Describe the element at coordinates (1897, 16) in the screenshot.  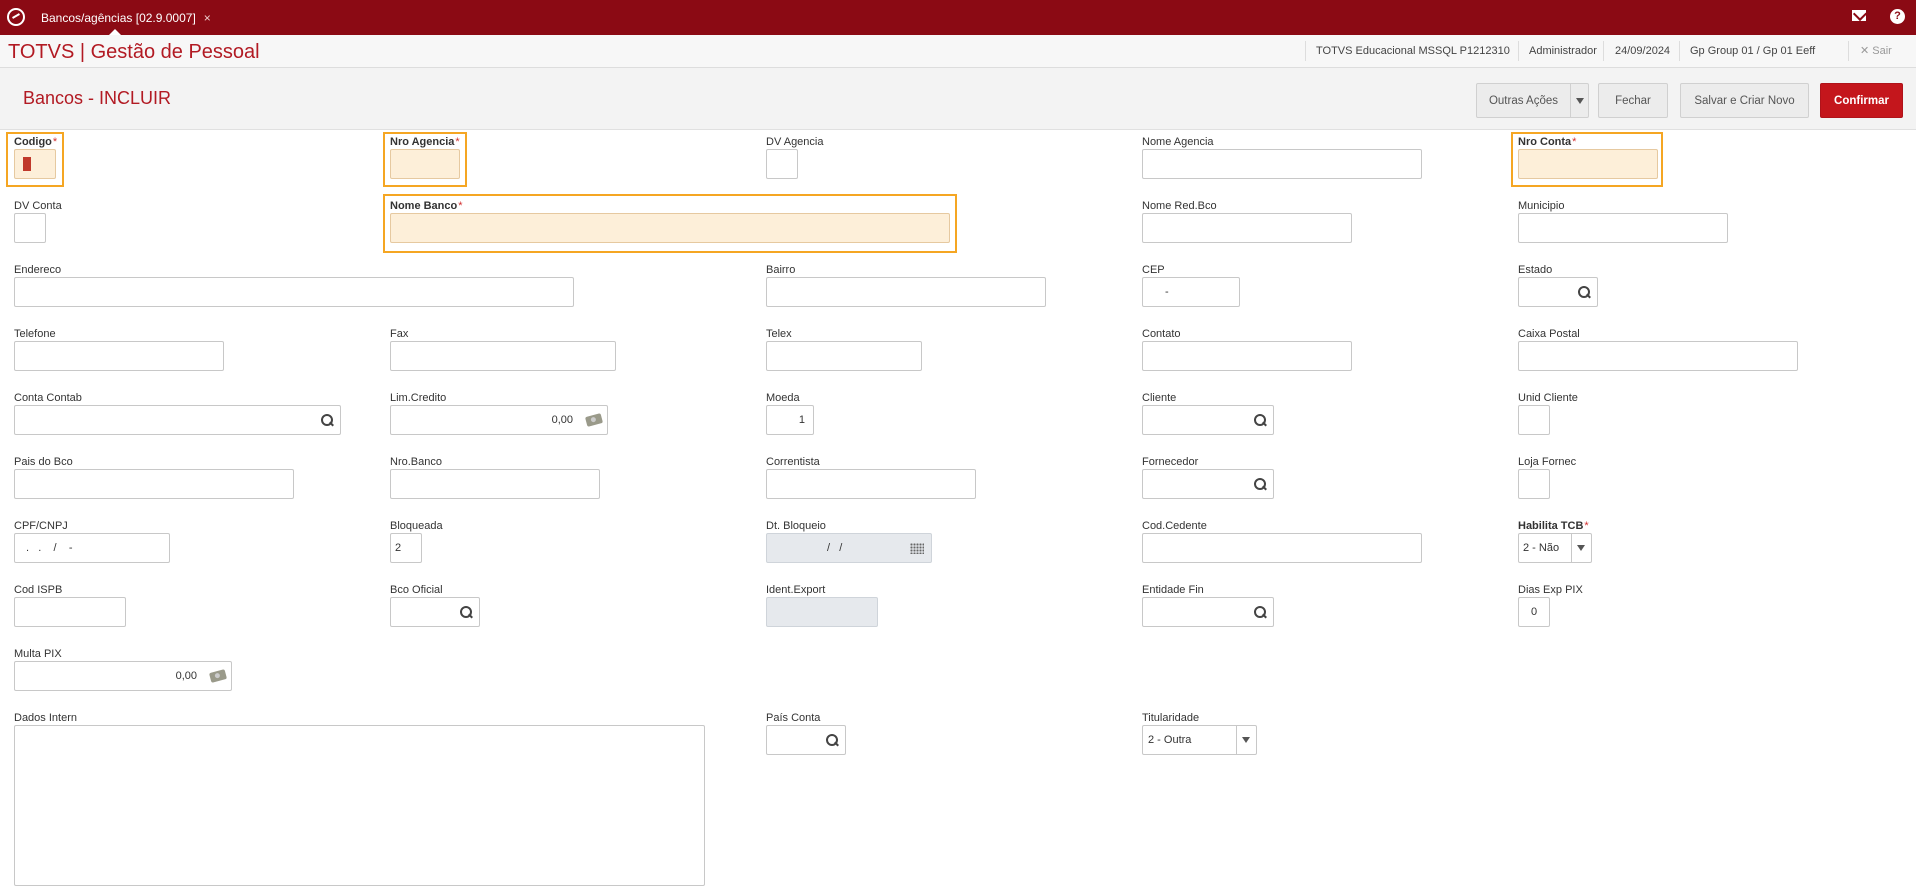
I see `help-icon: ?` at that location.